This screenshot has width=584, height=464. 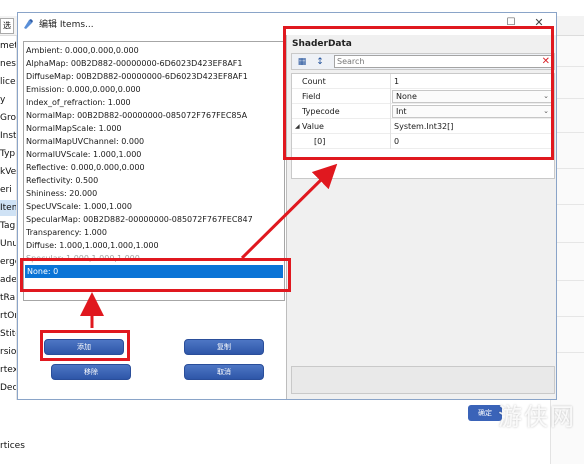 What do you see at coordinates (153, 232) in the screenshot?
I see `member-row: Transparency: 1.000` at bounding box center [153, 232].